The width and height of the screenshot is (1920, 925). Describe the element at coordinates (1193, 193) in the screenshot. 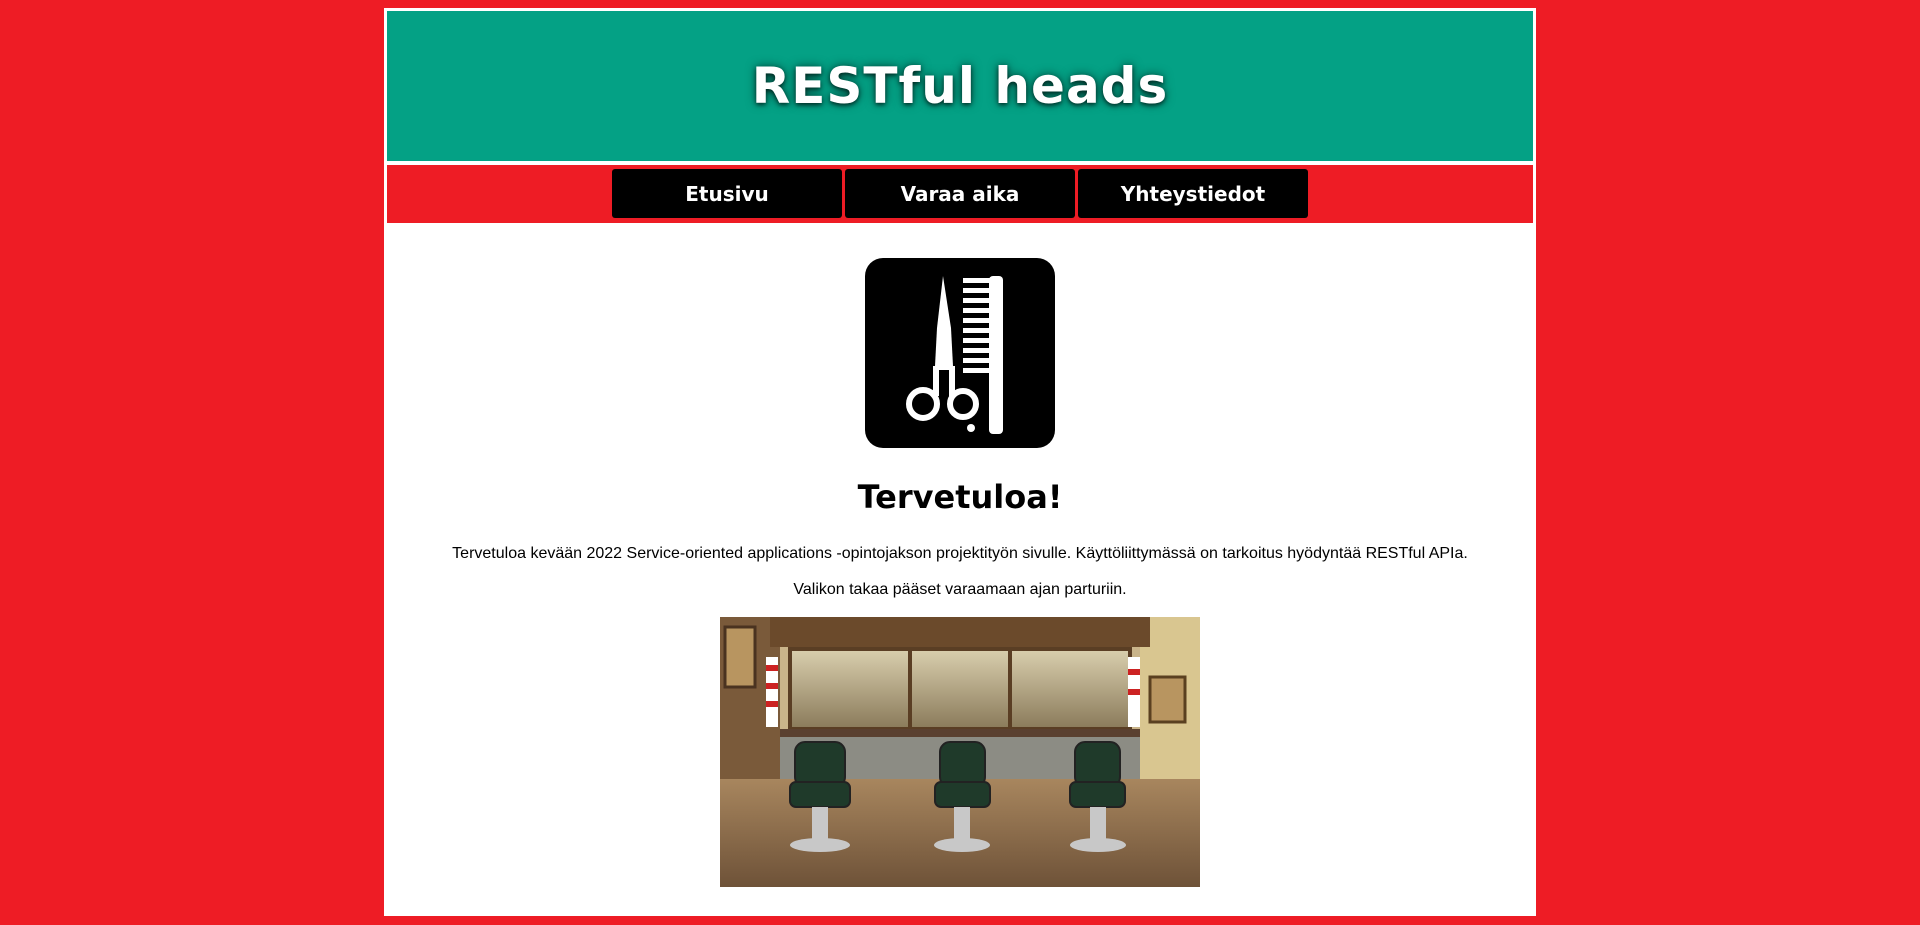

I see `nav-item-yhteystiedot: Yhteystiedot` at that location.